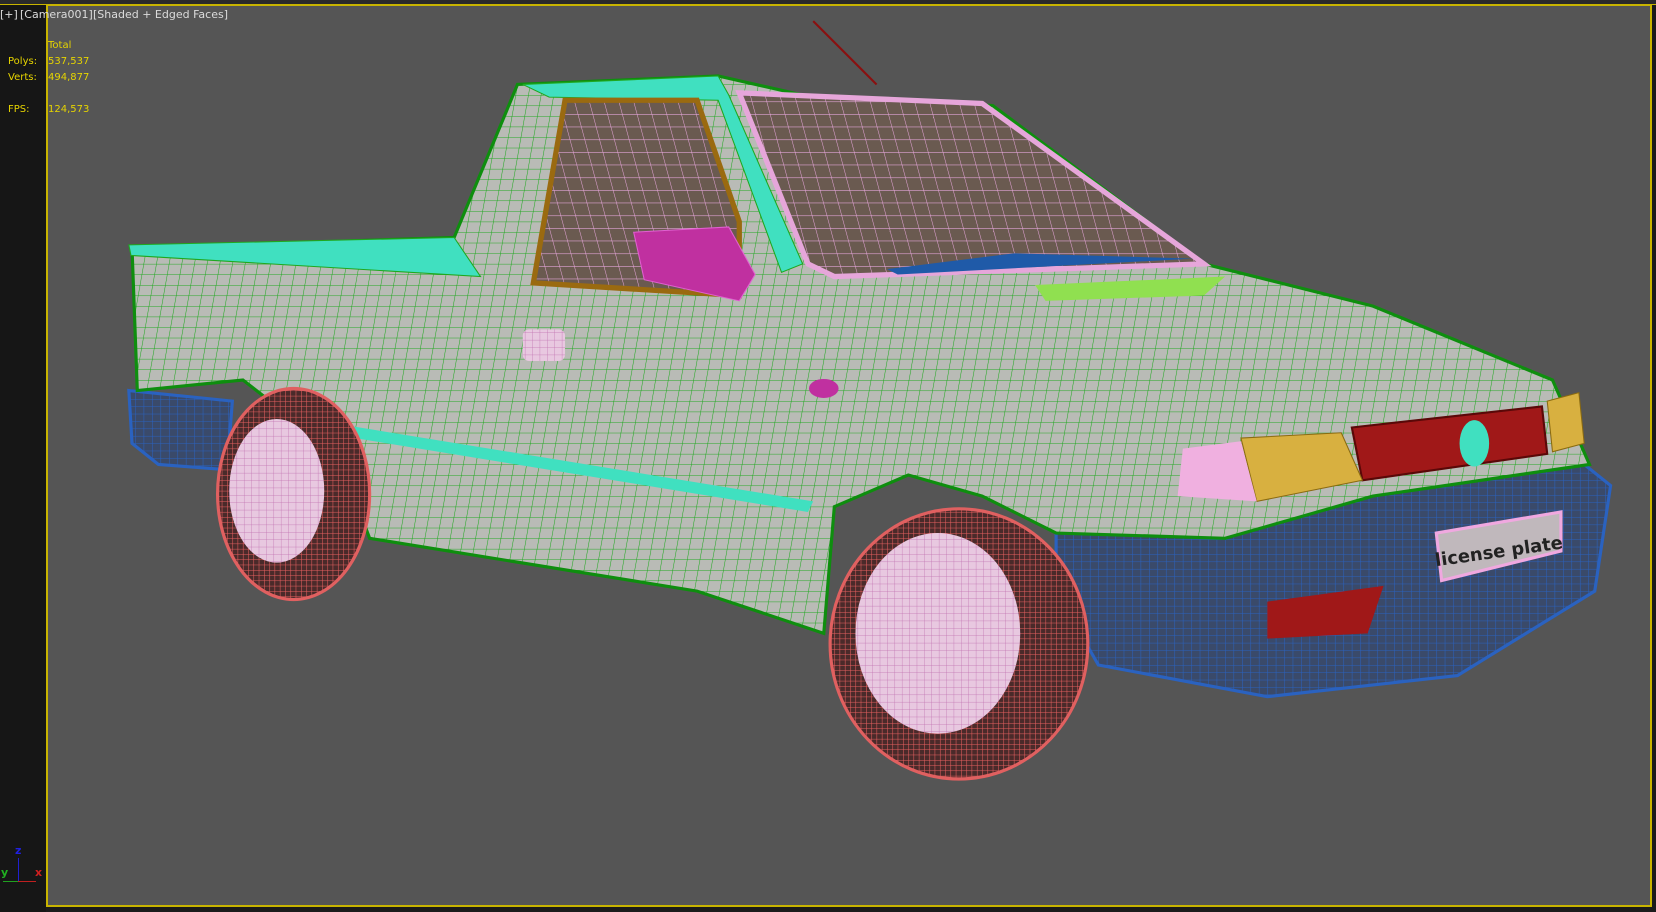 The image size is (1656, 912). What do you see at coordinates (69, 61) in the screenshot?
I see `polys-value: 537,537` at bounding box center [69, 61].